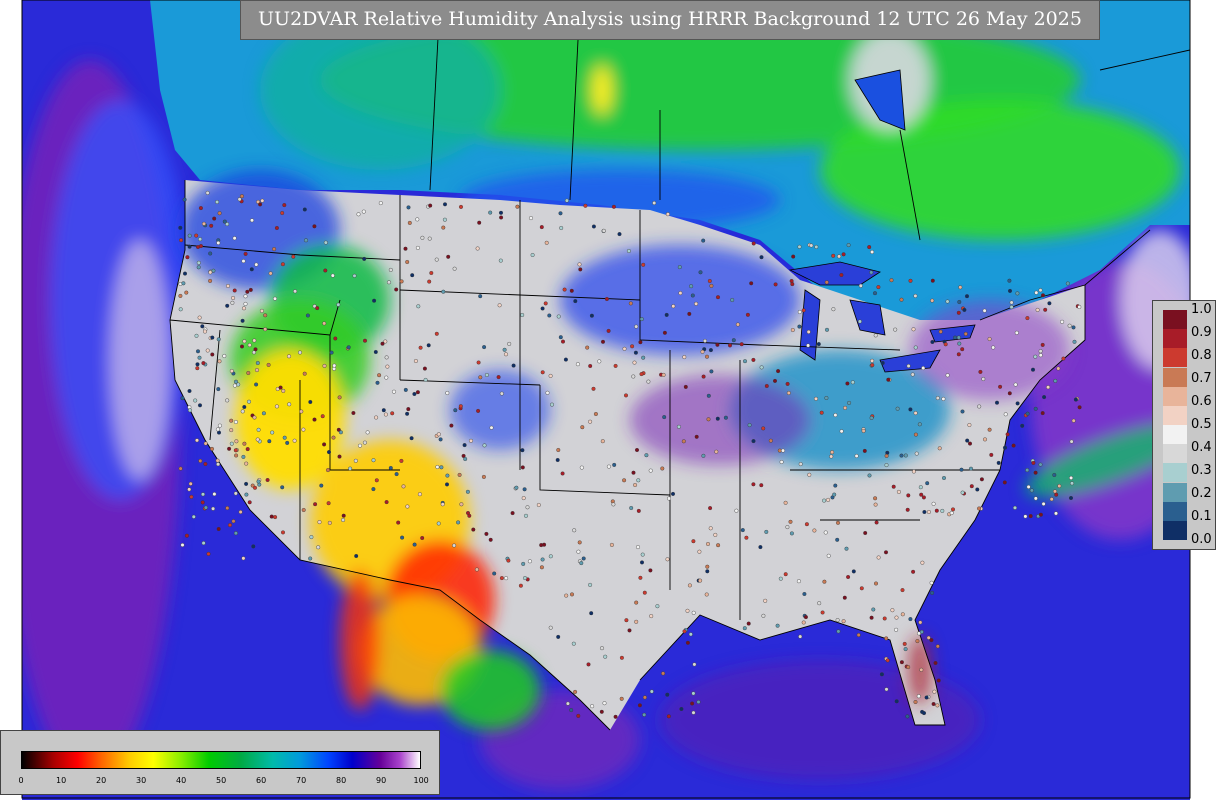 The width and height of the screenshot is (1216, 800). I want to click on colorbar-tick-label: 0.1, so click(1201, 516).